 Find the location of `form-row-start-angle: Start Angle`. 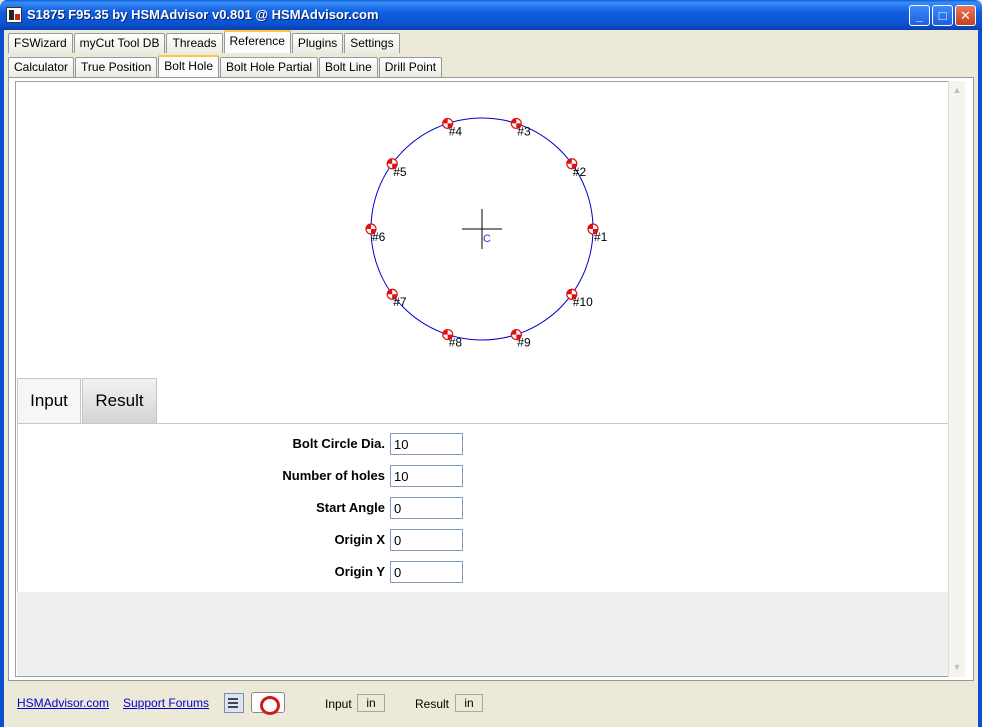

form-row-start-angle: Start Angle is located at coordinates (483, 508).